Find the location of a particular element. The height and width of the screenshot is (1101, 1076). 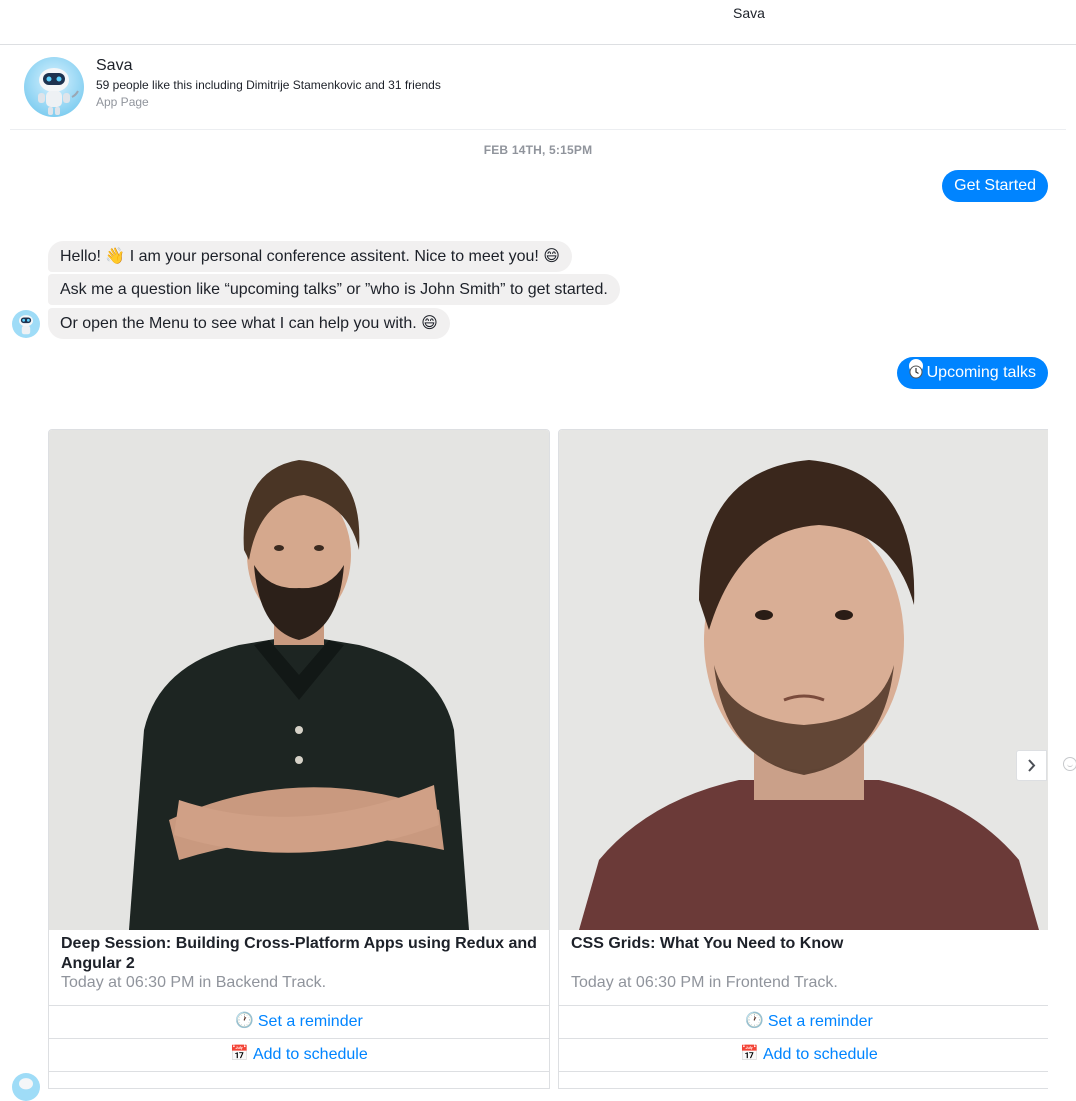

chevron-right-icon is located at coordinates (1032, 765).